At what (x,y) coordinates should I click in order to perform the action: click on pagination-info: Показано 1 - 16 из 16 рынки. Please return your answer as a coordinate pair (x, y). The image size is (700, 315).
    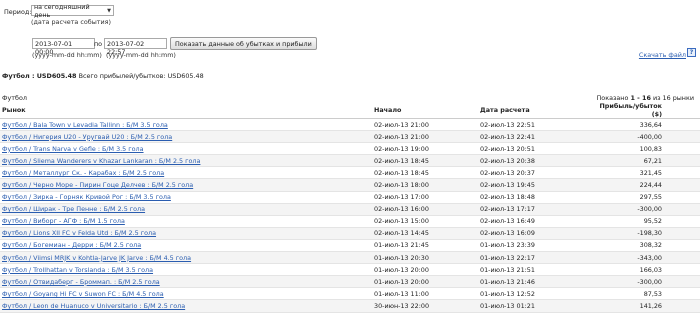
    Looking at the image, I should click on (646, 98).